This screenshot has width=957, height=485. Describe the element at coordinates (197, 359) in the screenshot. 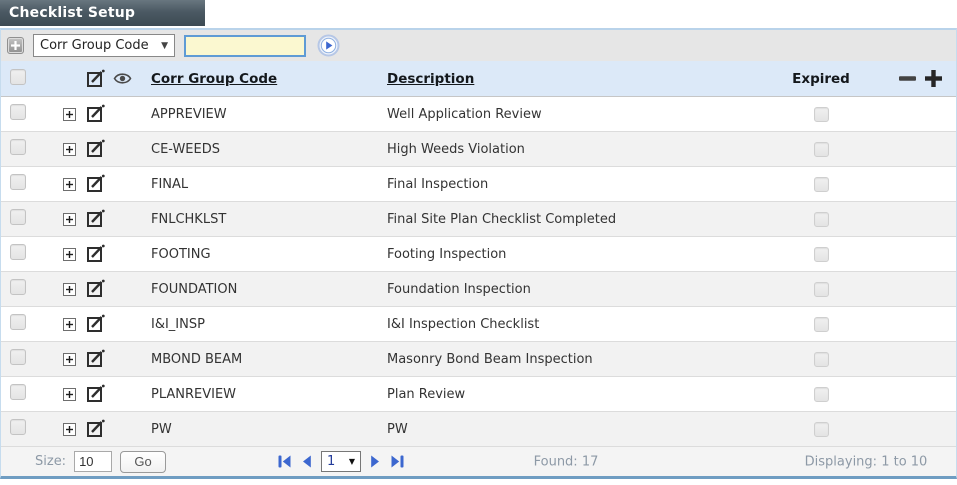

I see `corr-group-code-cell: MBOND BEAM` at that location.